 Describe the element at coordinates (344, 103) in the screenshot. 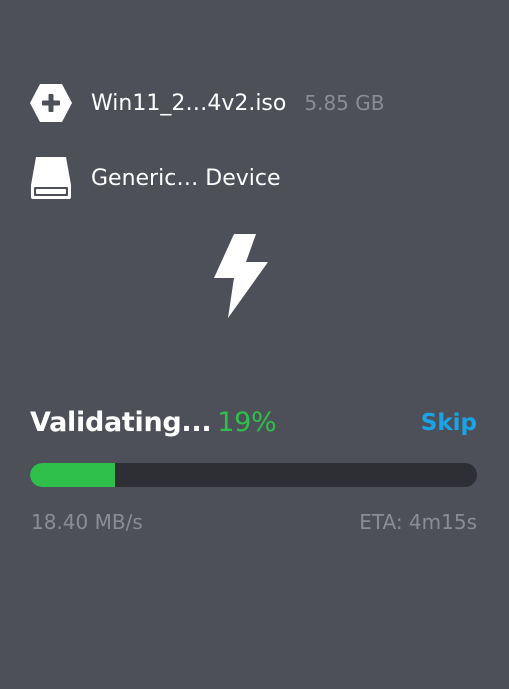

I see `image-file-size: 5.85 GB` at that location.